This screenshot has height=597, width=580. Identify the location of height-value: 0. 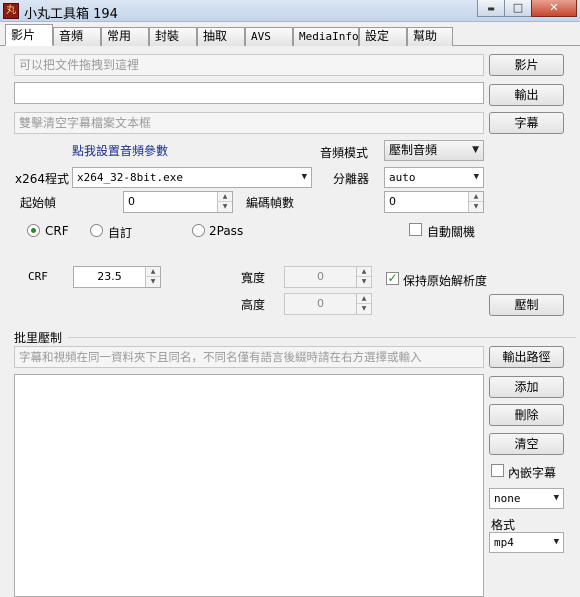
(320, 303).